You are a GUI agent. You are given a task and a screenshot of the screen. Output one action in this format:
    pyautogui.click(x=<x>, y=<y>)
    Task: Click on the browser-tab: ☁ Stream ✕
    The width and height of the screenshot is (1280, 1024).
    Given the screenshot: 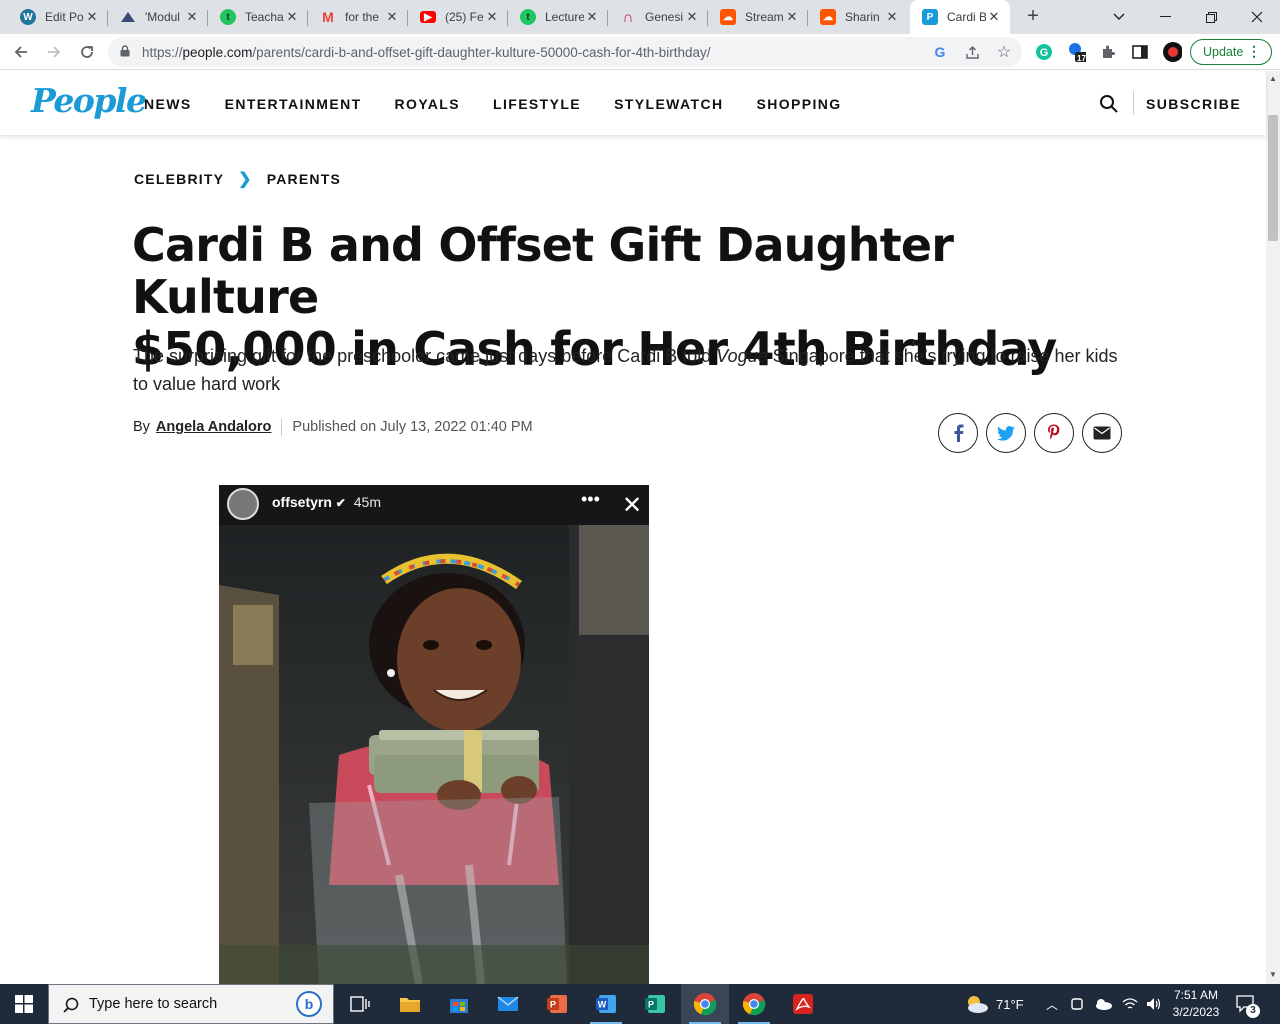 What is the action you would take?
    pyautogui.click(x=758, y=17)
    